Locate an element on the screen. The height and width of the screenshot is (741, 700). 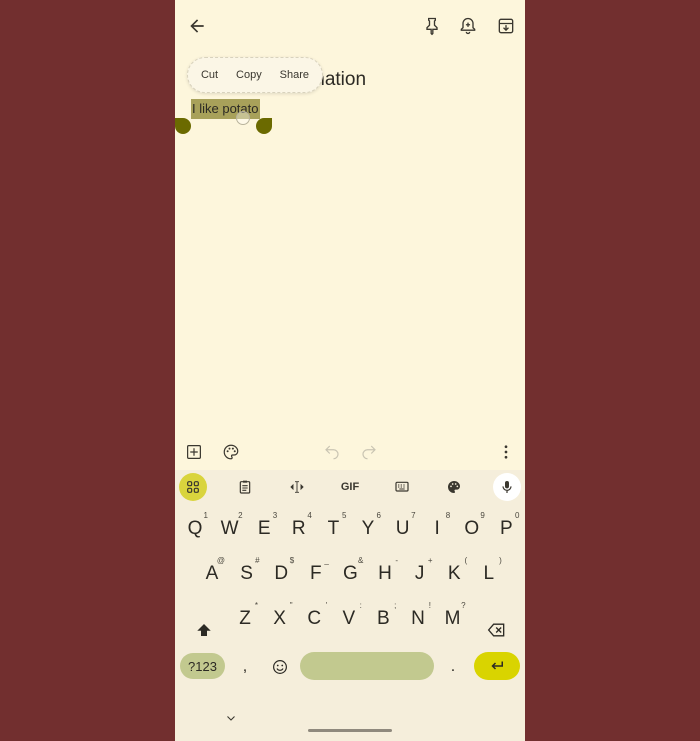
pin-icon is located at coordinates (432, 26).